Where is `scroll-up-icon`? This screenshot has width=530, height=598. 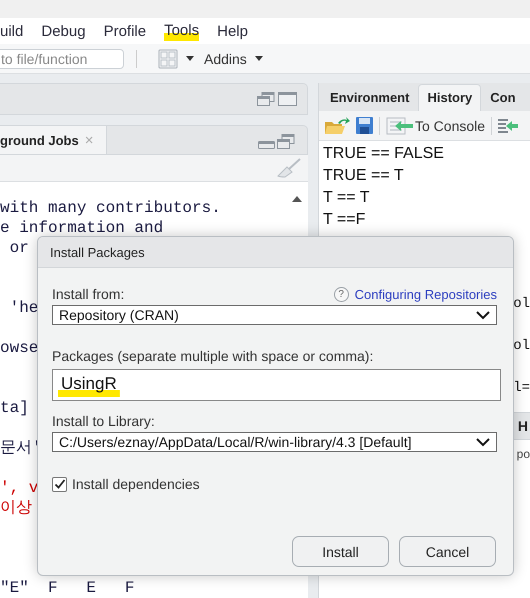 scroll-up-icon is located at coordinates (297, 199).